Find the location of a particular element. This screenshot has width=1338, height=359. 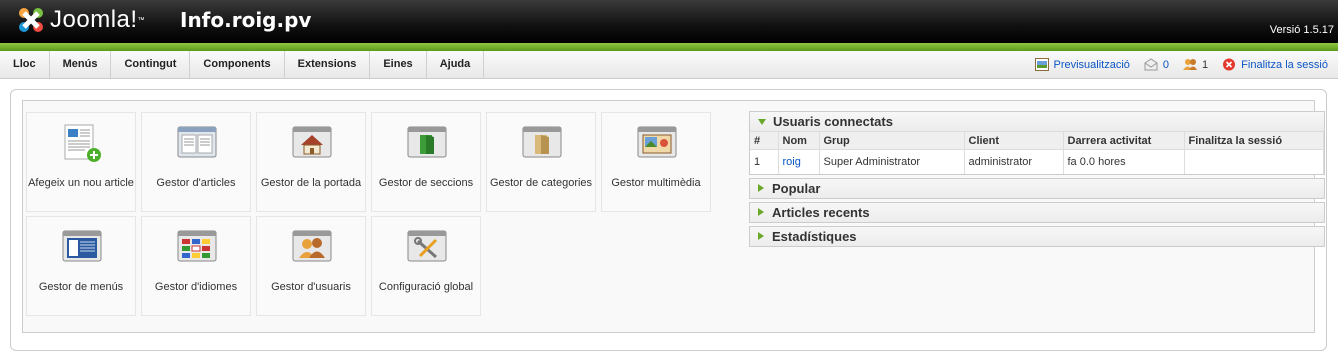

expanded-arrow-icon is located at coordinates (762, 121).